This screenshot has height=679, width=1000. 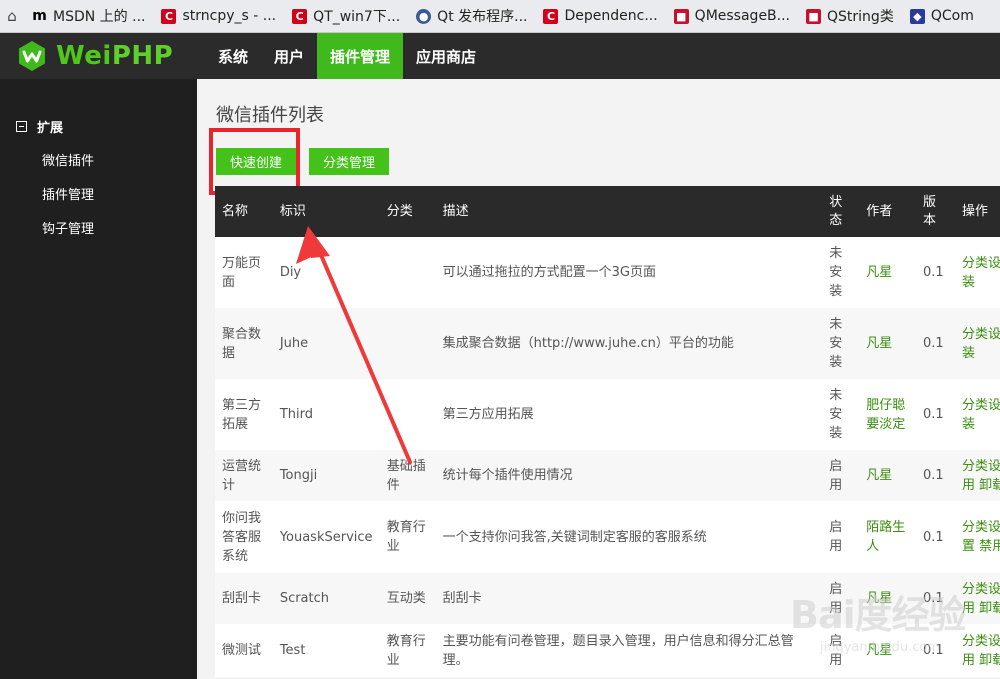 I want to click on weiphp-hexagon-icon, so click(x=32, y=56).